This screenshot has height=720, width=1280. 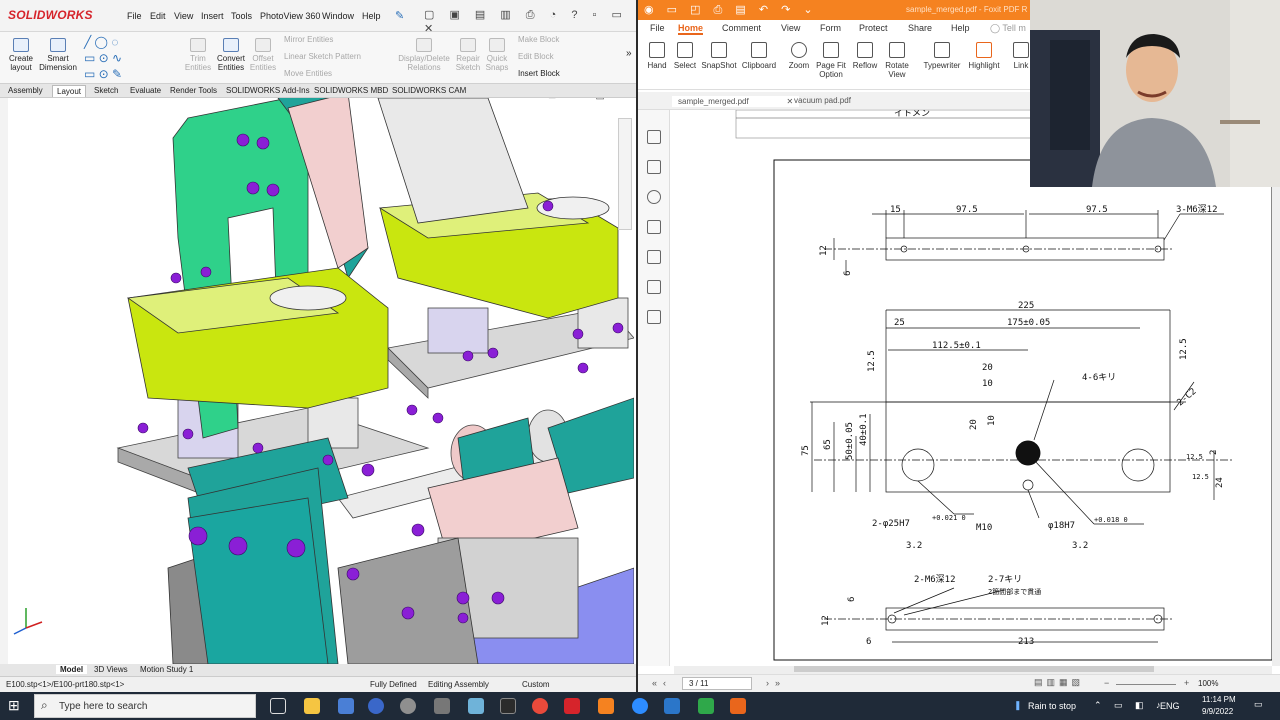 What do you see at coordinates (657, 56) in the screenshot?
I see `hand-tool-button: Hand` at bounding box center [657, 56].